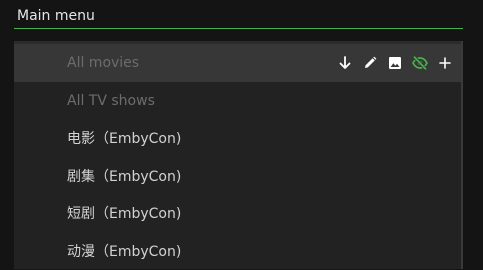 The height and width of the screenshot is (270, 483). Describe the element at coordinates (445, 63) in the screenshot. I see `plus-icon` at that location.